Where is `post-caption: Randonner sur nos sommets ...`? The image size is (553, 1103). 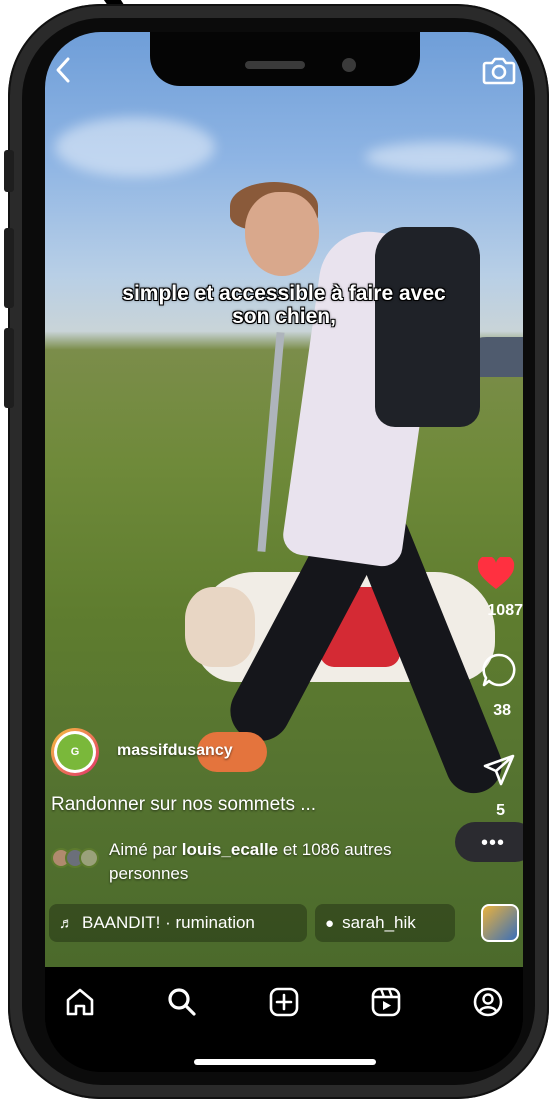 post-caption: Randonner sur nos sommets ... is located at coordinates (183, 805).